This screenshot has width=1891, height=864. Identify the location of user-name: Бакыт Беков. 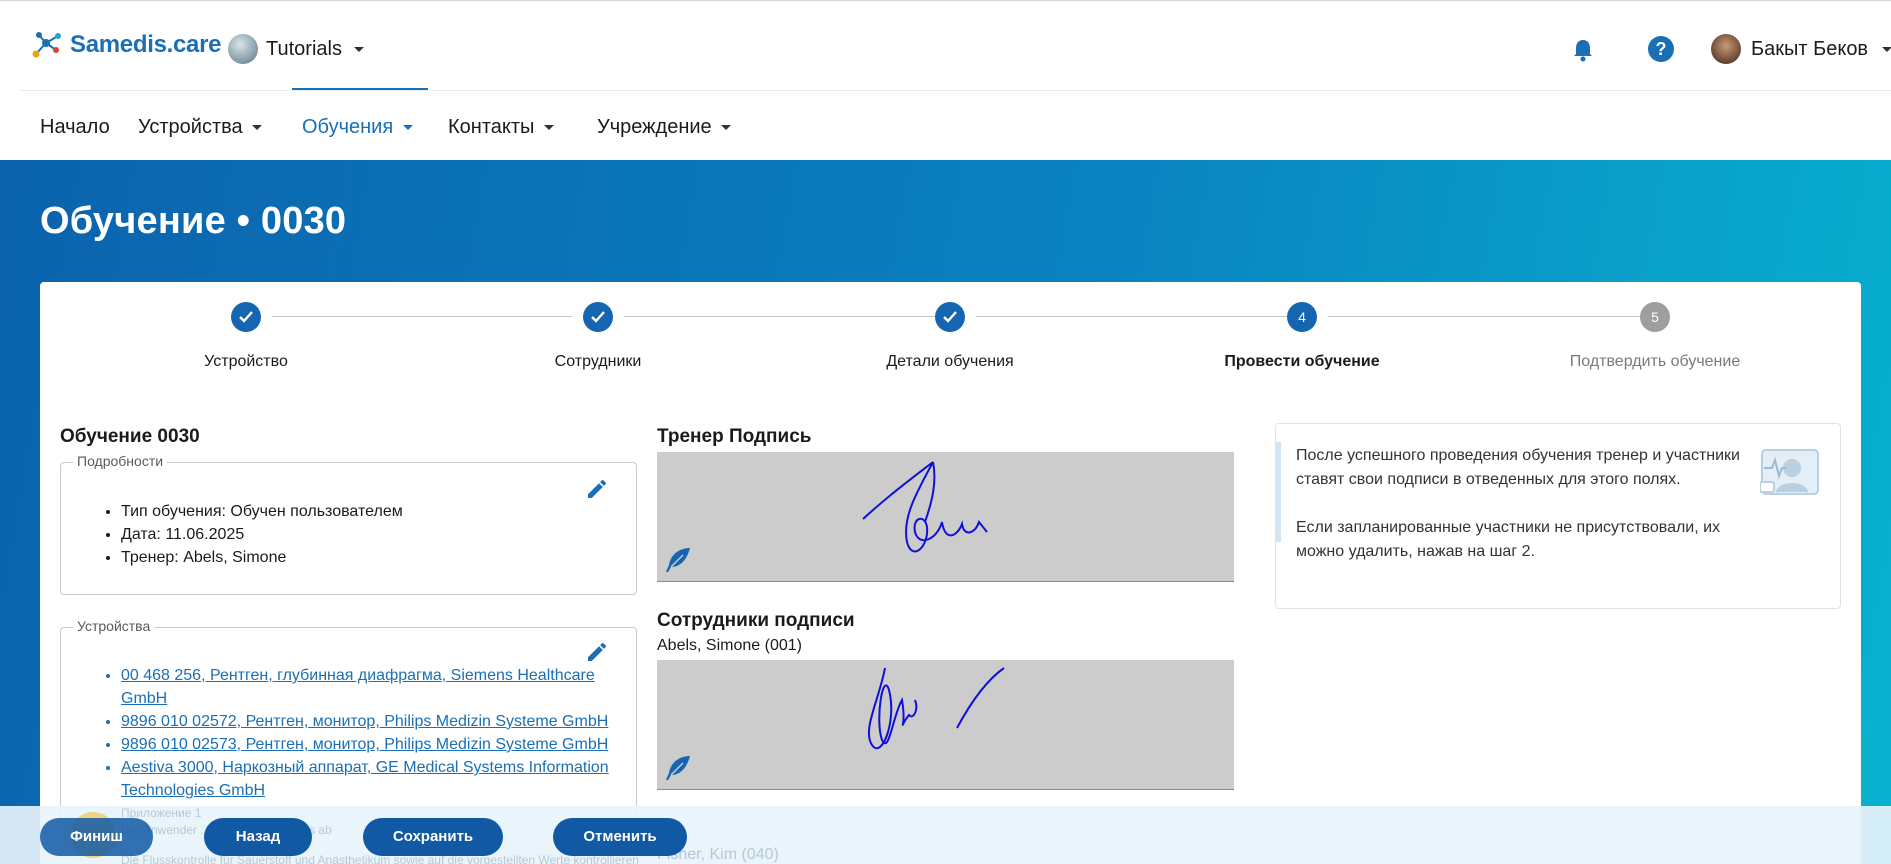
(1810, 48).